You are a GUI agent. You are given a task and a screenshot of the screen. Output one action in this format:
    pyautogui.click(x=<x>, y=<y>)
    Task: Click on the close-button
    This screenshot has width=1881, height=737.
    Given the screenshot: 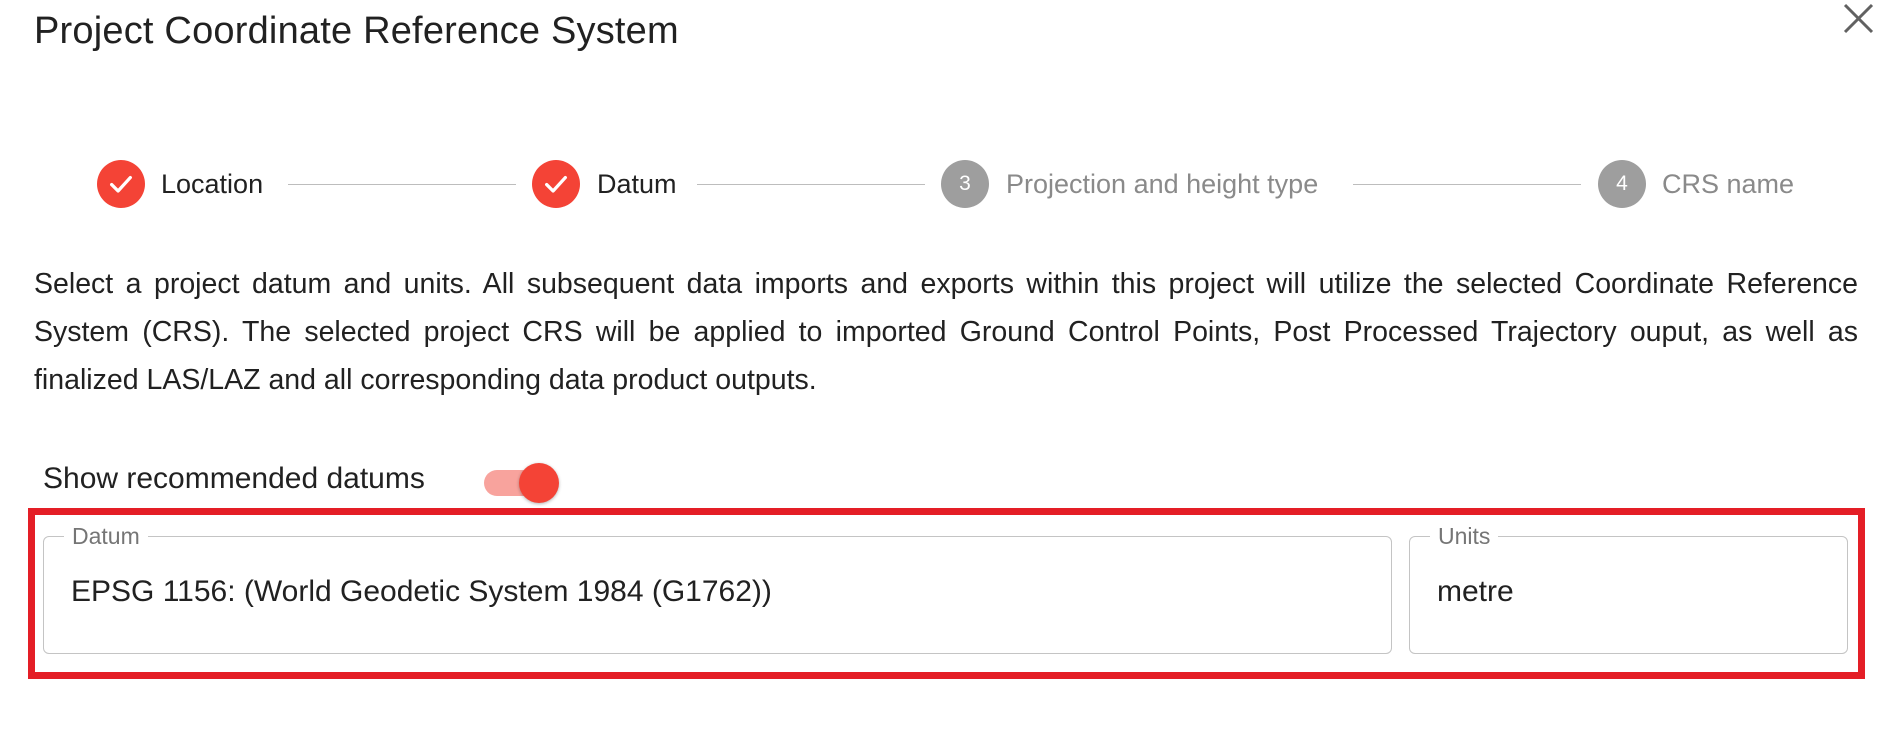 What is the action you would take?
    pyautogui.click(x=1858, y=20)
    